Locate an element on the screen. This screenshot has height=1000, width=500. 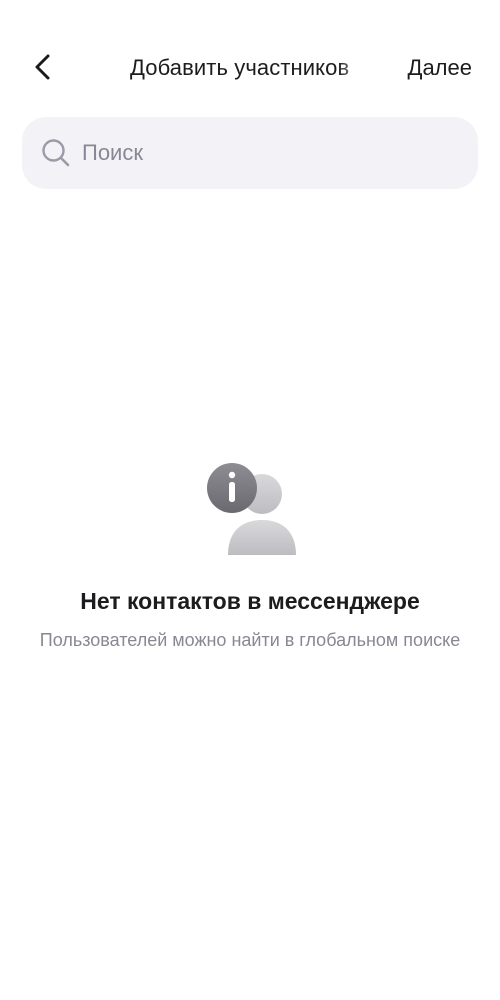
page-title: Добавить участников is located at coordinates (240, 67).